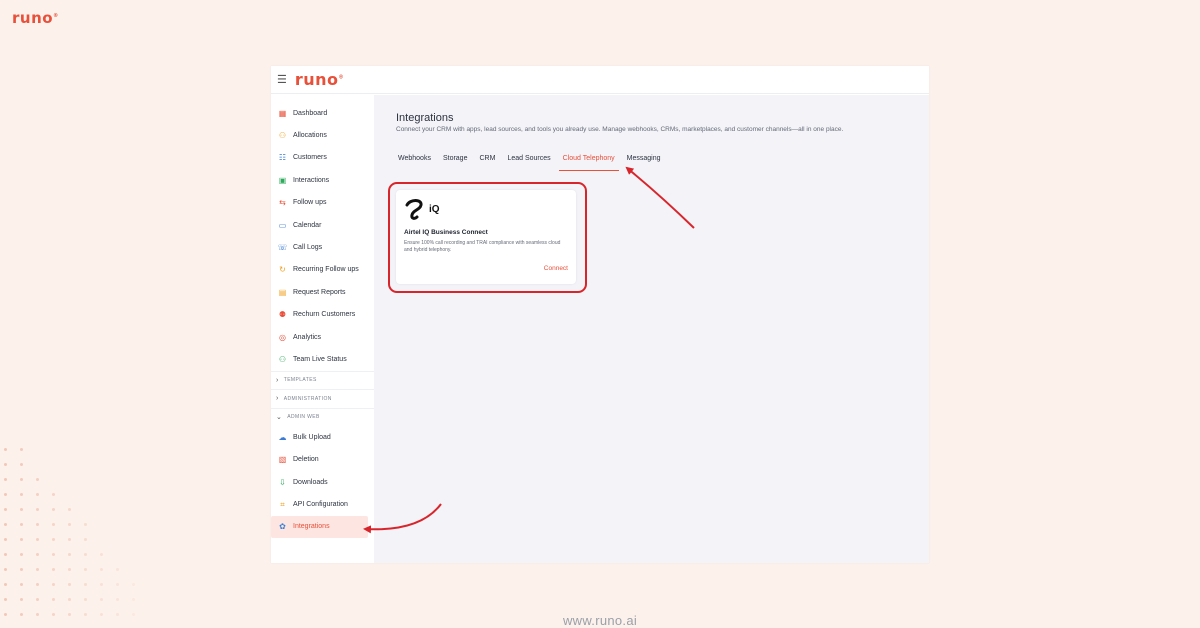 The height and width of the screenshot is (628, 1200). Describe the element at coordinates (303, 417) in the screenshot. I see `section-label: ADMIN WEB` at that location.